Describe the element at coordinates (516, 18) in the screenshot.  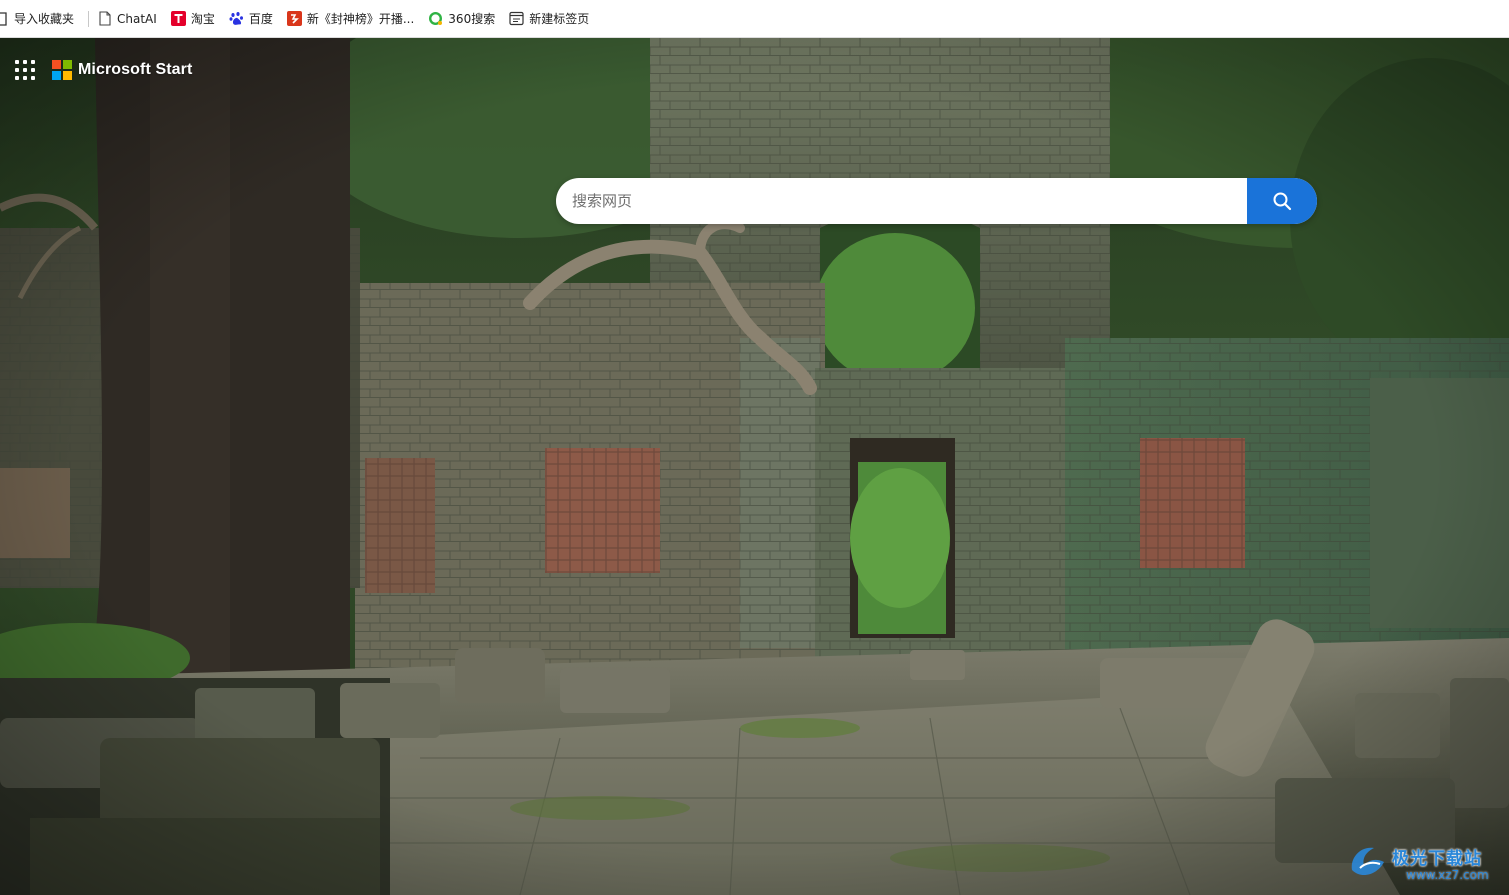
I see `new-tab-icon` at that location.